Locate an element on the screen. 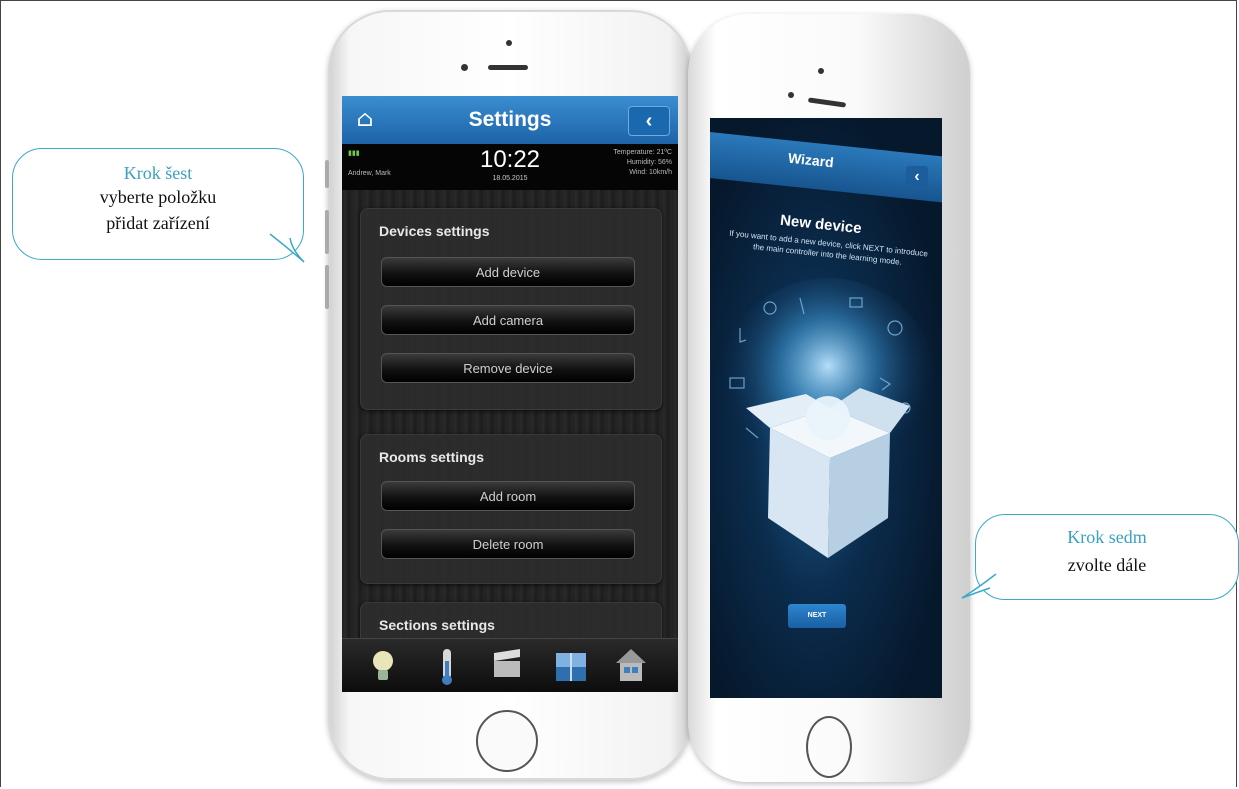 The height and width of the screenshot is (789, 1239). add-device-button: Add device is located at coordinates (508, 272).